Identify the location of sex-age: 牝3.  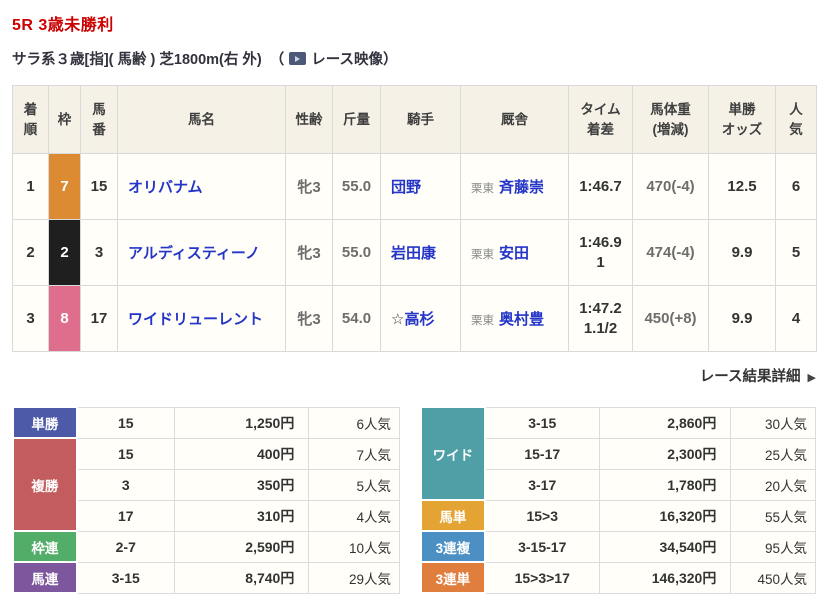
(309, 252).